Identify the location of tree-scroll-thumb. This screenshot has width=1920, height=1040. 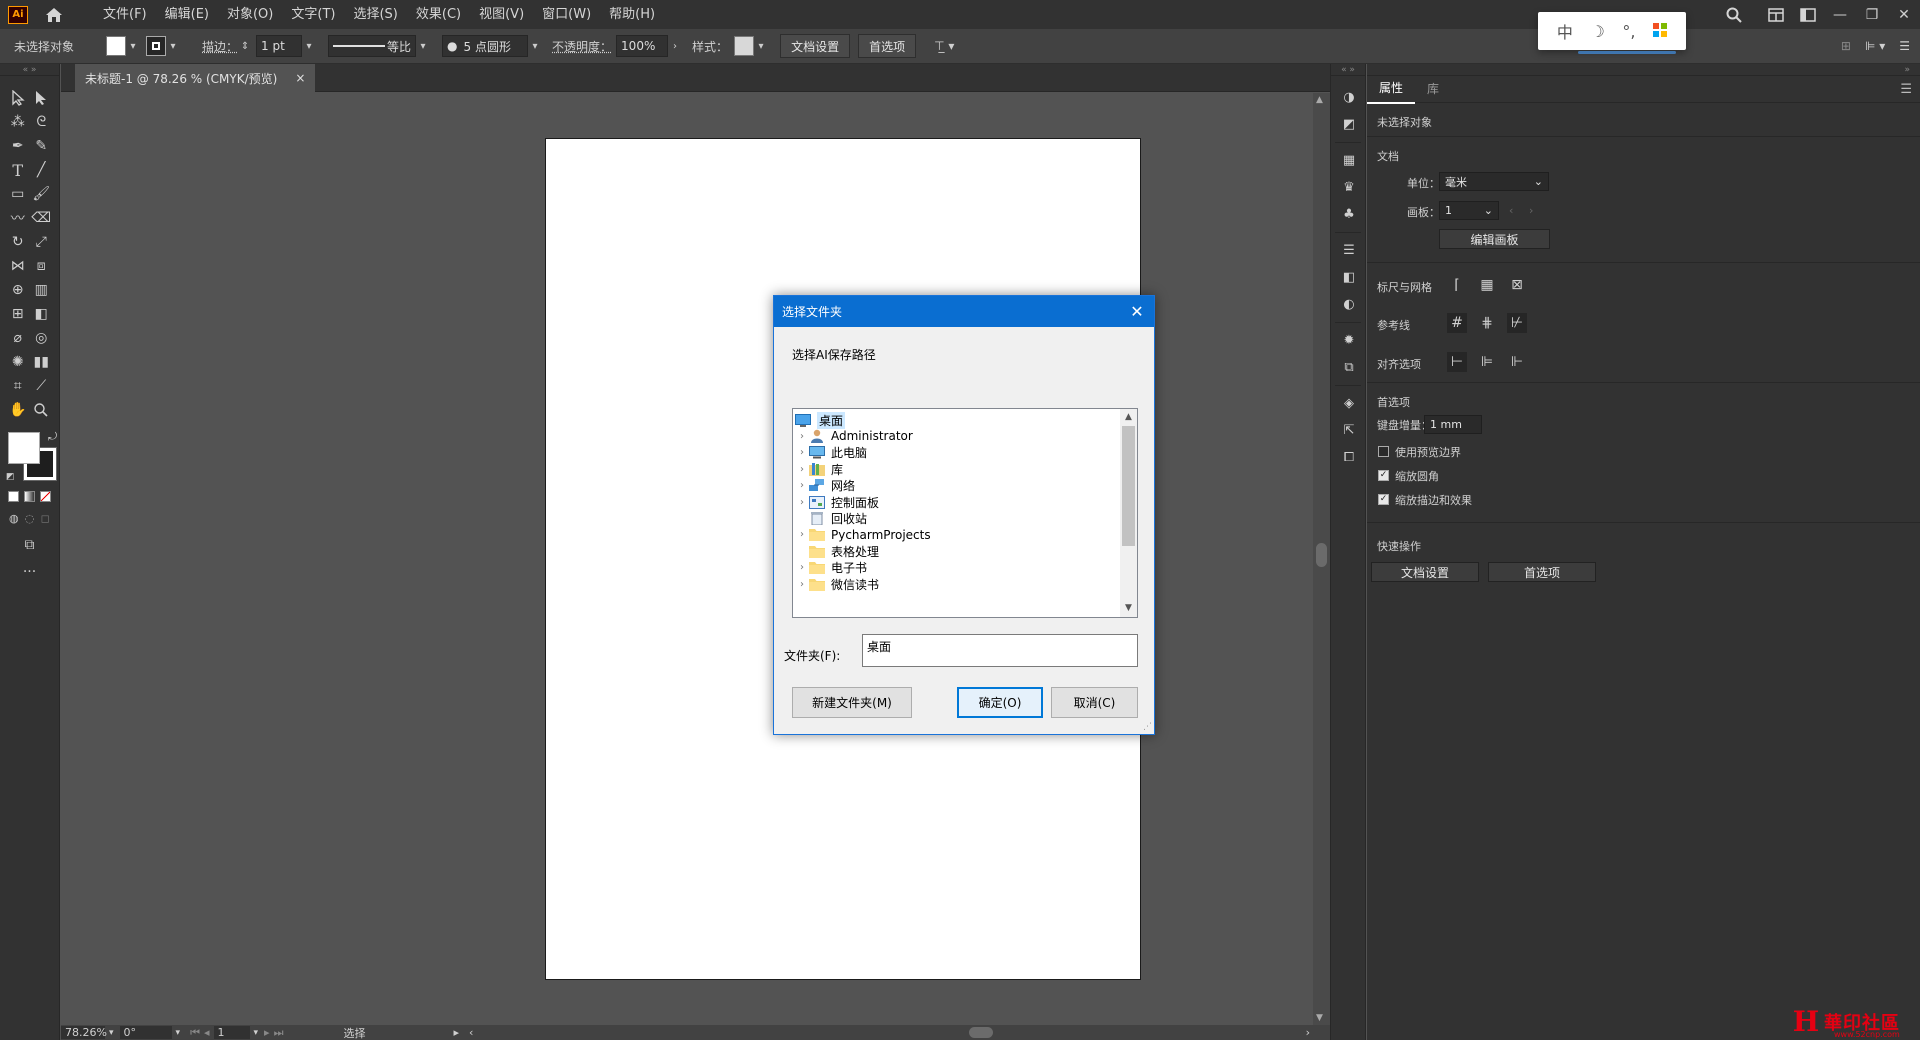
(1128, 486).